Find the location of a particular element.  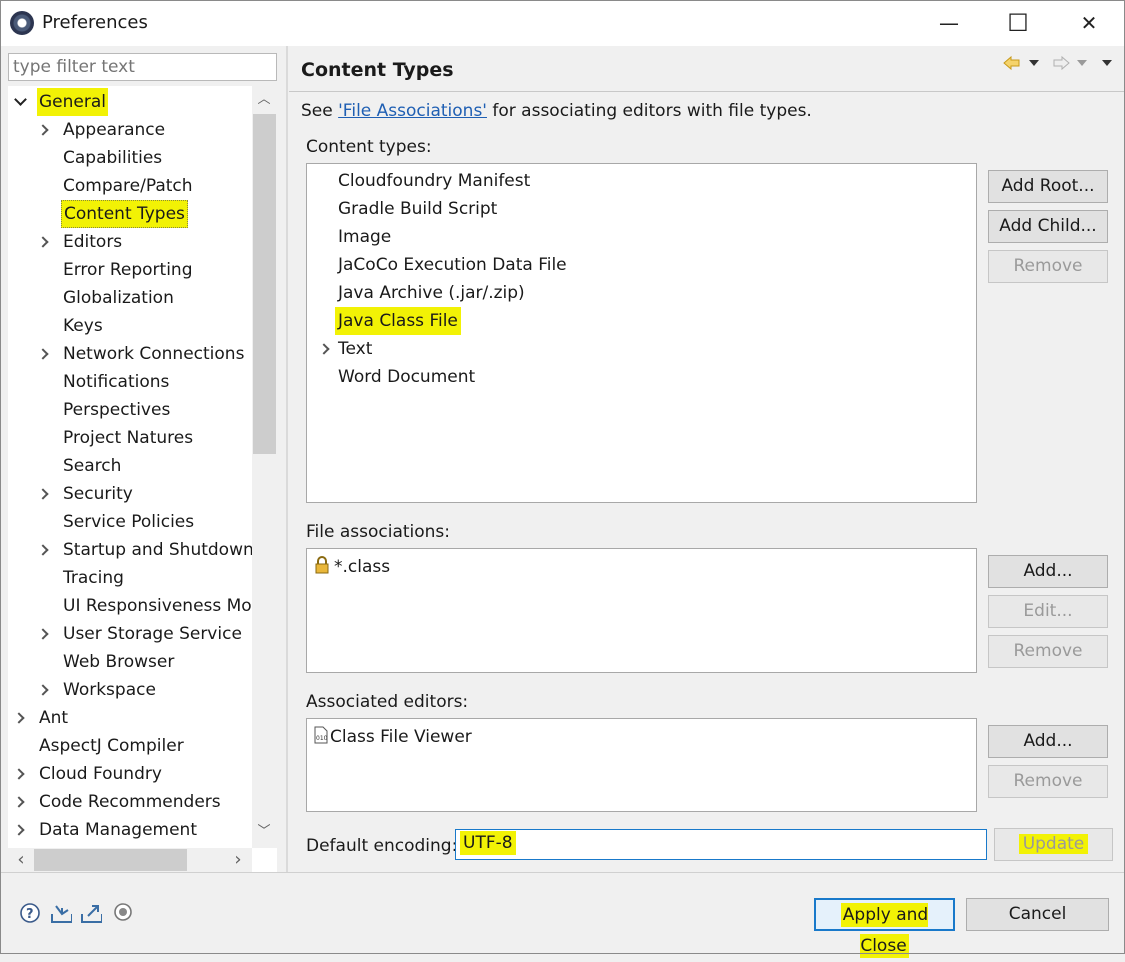

forward-arrow-icon is located at coordinates (1061, 63).